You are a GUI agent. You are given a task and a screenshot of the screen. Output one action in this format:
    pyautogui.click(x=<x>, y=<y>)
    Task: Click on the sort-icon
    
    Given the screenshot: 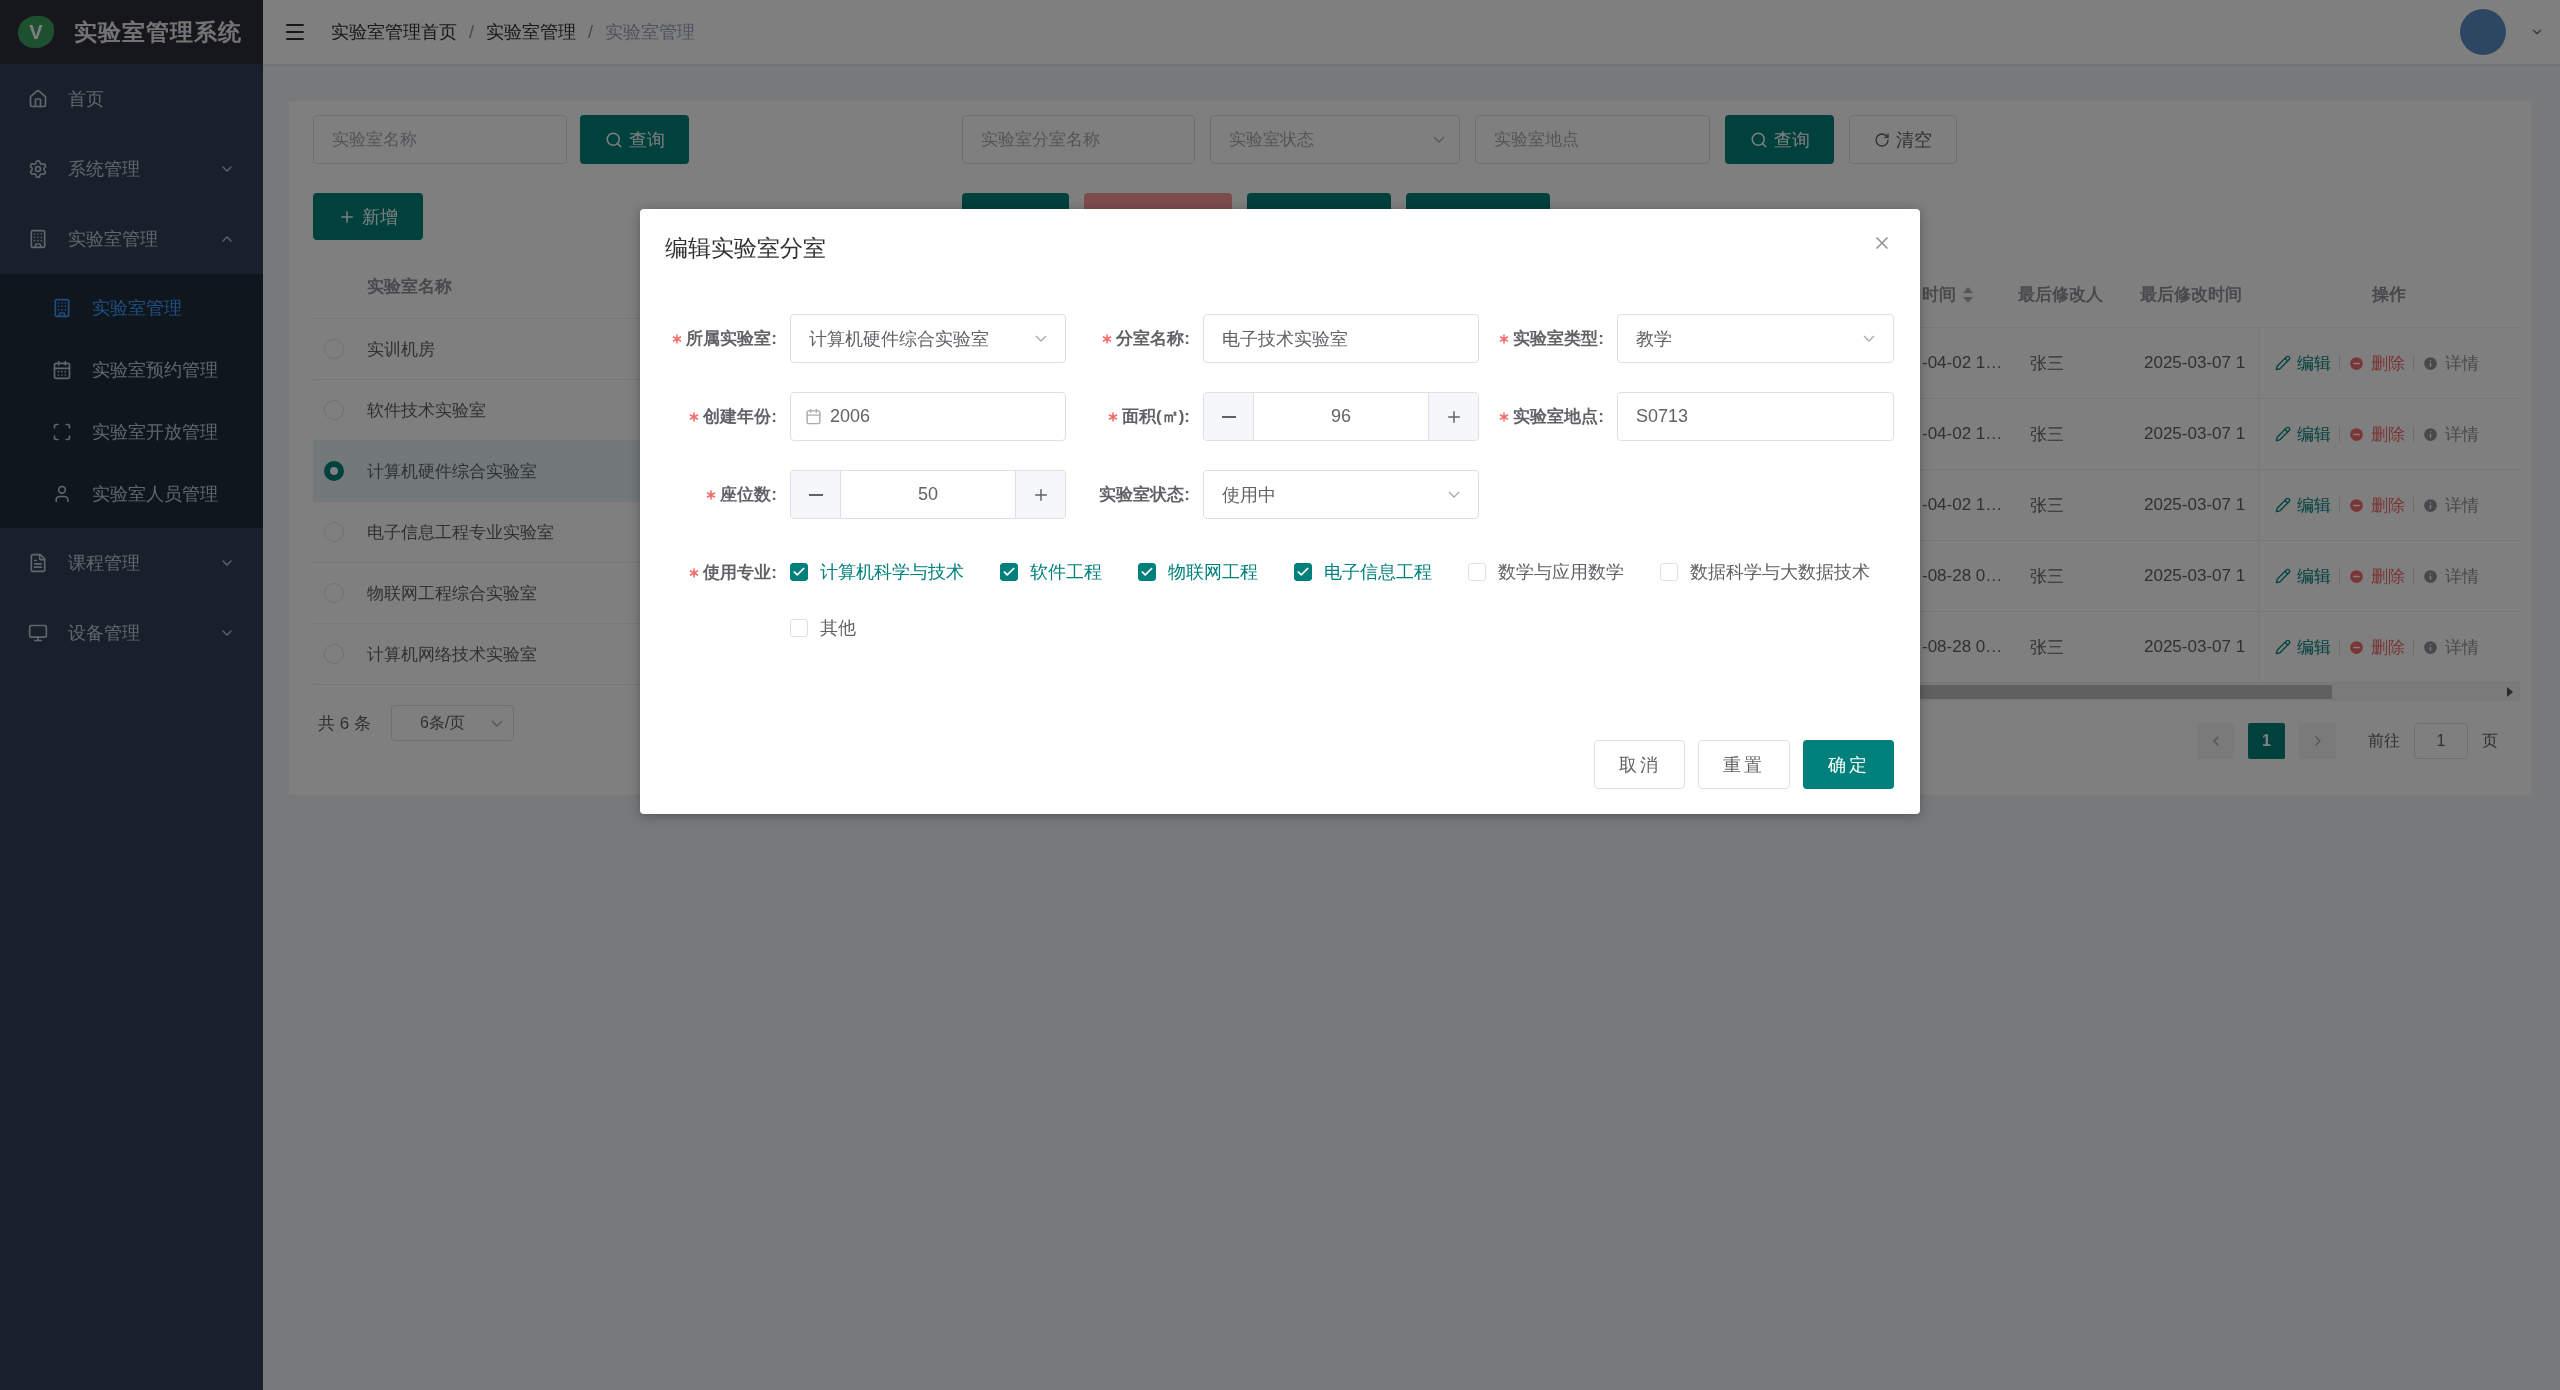 What is the action you would take?
    pyautogui.click(x=1968, y=294)
    